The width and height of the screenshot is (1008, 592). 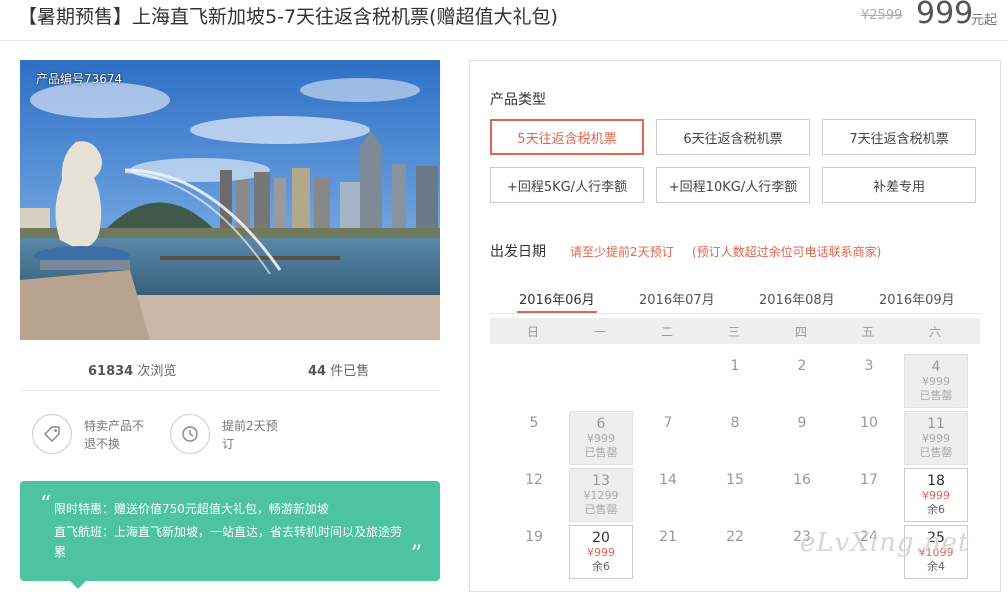 I want to click on departure-date-label: 出发日期, so click(x=518, y=252).